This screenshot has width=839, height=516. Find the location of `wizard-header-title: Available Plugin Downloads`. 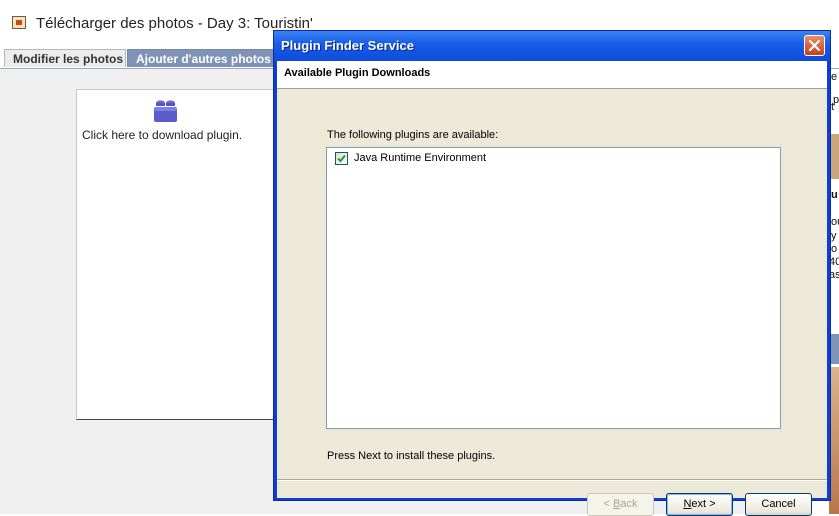

wizard-header-title: Available Plugin Downloads is located at coordinates (357, 73).